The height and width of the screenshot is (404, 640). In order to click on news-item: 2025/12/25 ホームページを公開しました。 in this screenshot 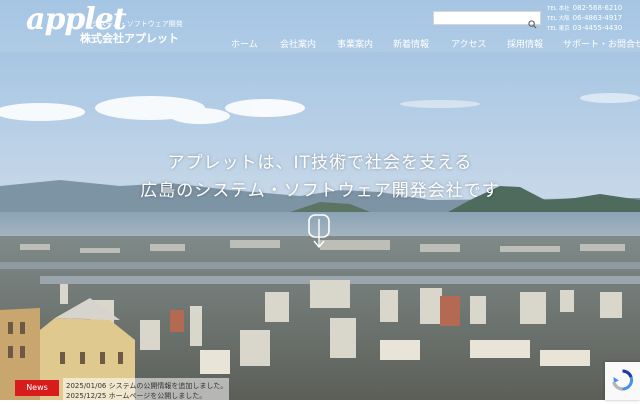, I will do `click(136, 395)`.